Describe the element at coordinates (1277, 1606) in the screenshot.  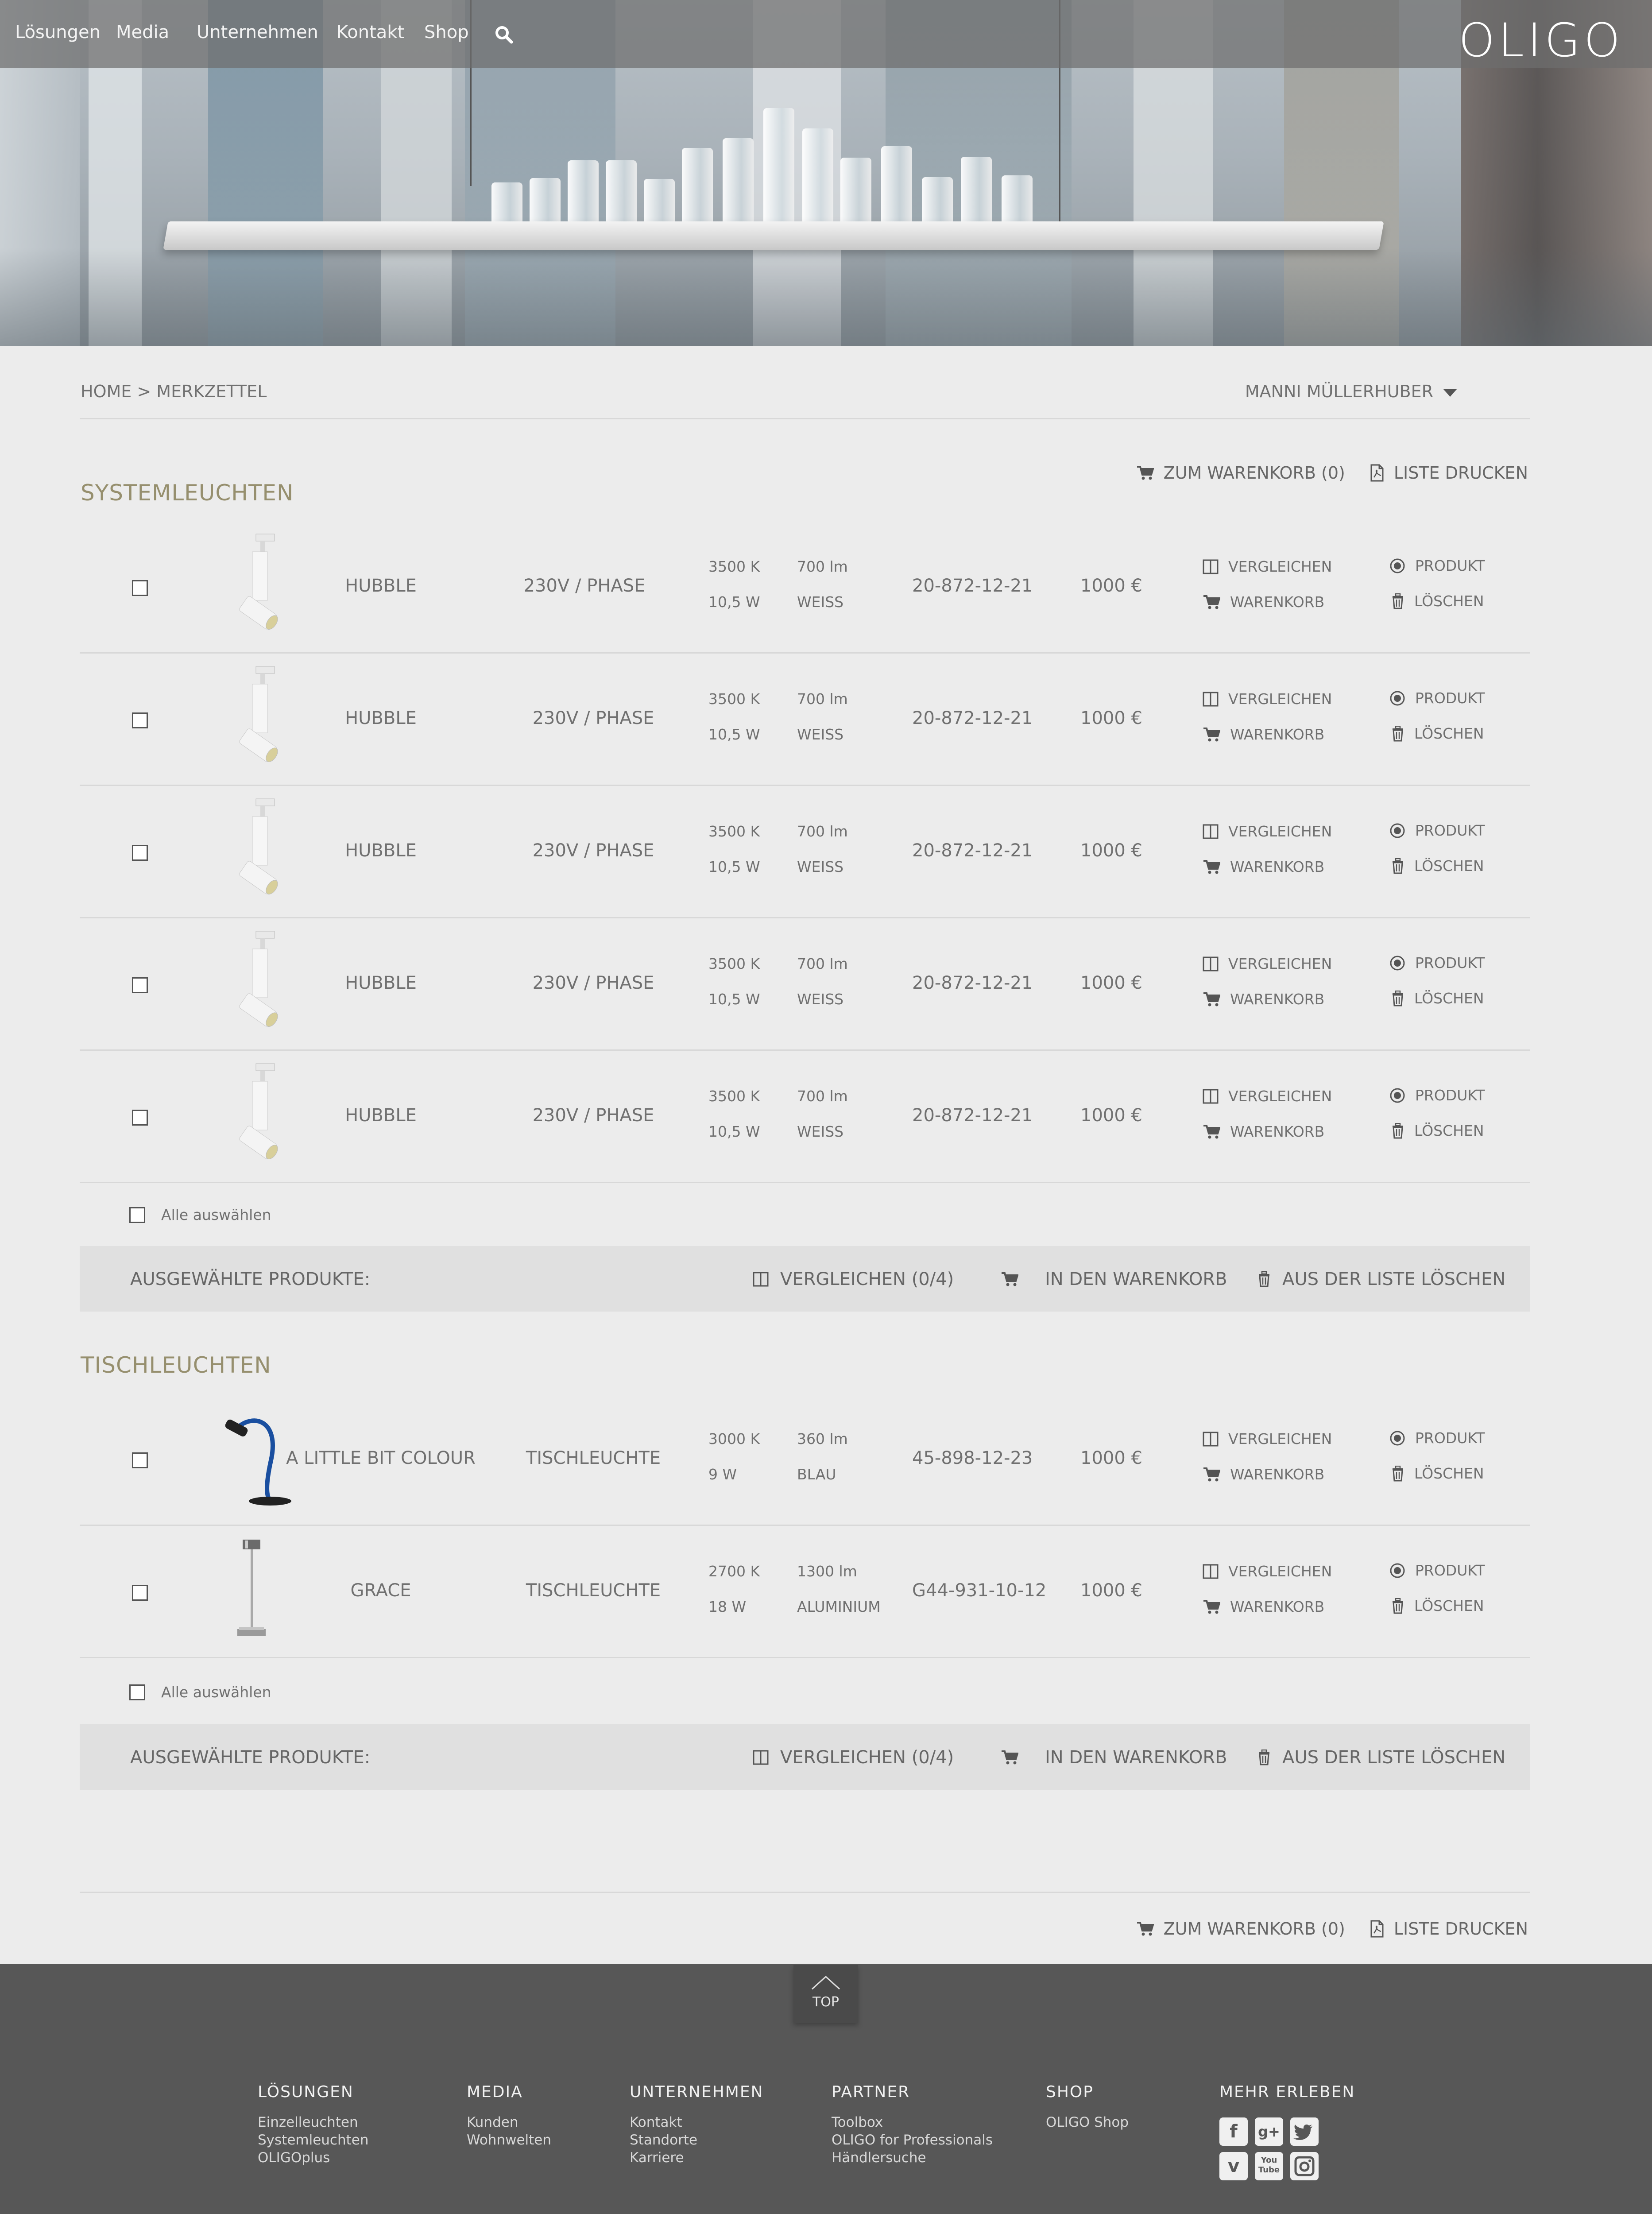
I see `cart-label: WARENKORB` at that location.